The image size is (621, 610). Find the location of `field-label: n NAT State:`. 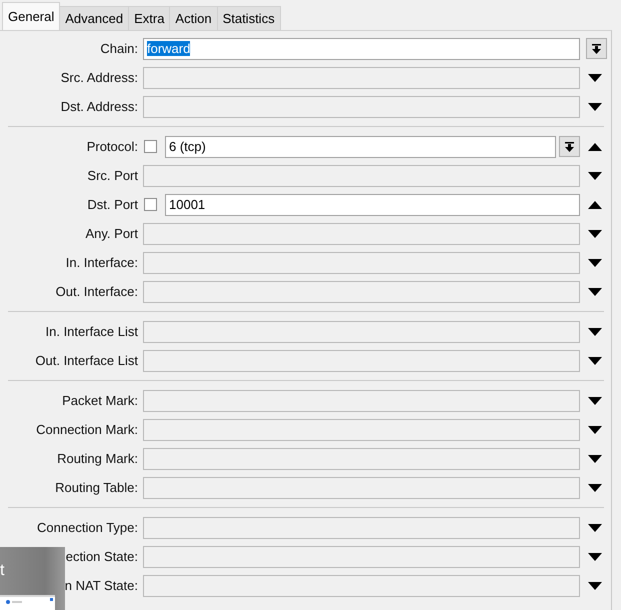

field-label: n NAT State: is located at coordinates (101, 585).